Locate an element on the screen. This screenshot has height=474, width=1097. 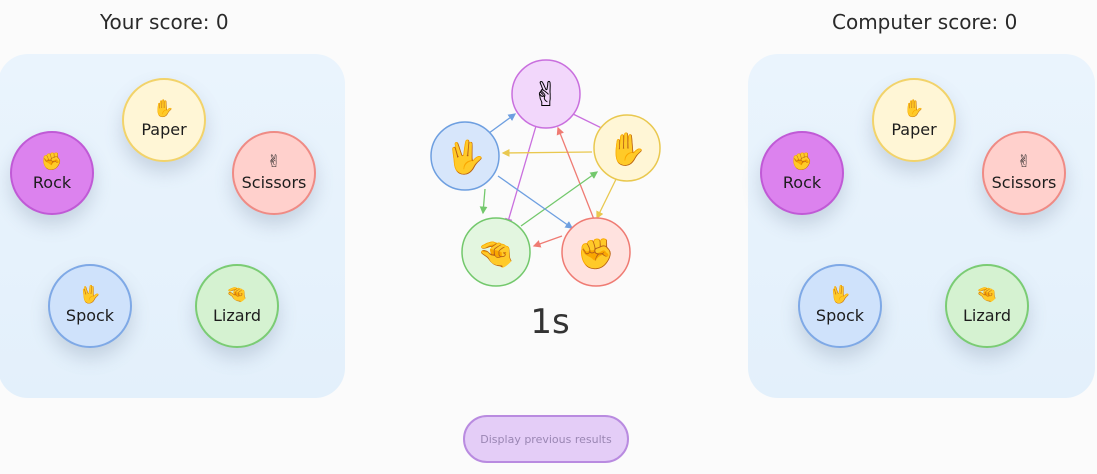
computer-spock-button: 🖖 Spock is located at coordinates (840, 306).